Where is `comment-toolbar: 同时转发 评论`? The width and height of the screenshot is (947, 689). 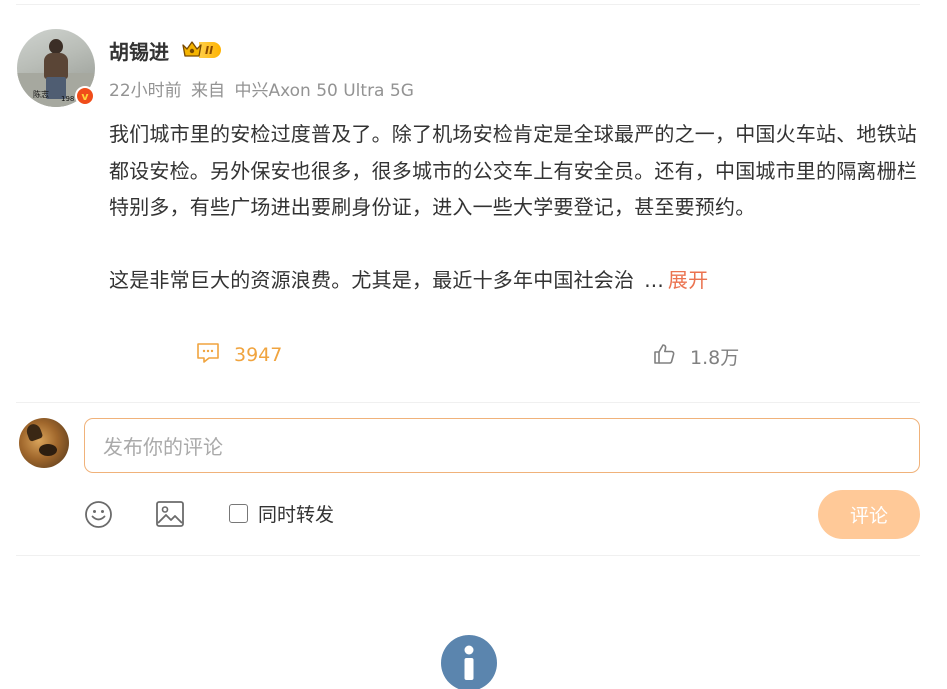
comment-toolbar: 同时转发 评论 is located at coordinates (473, 515).